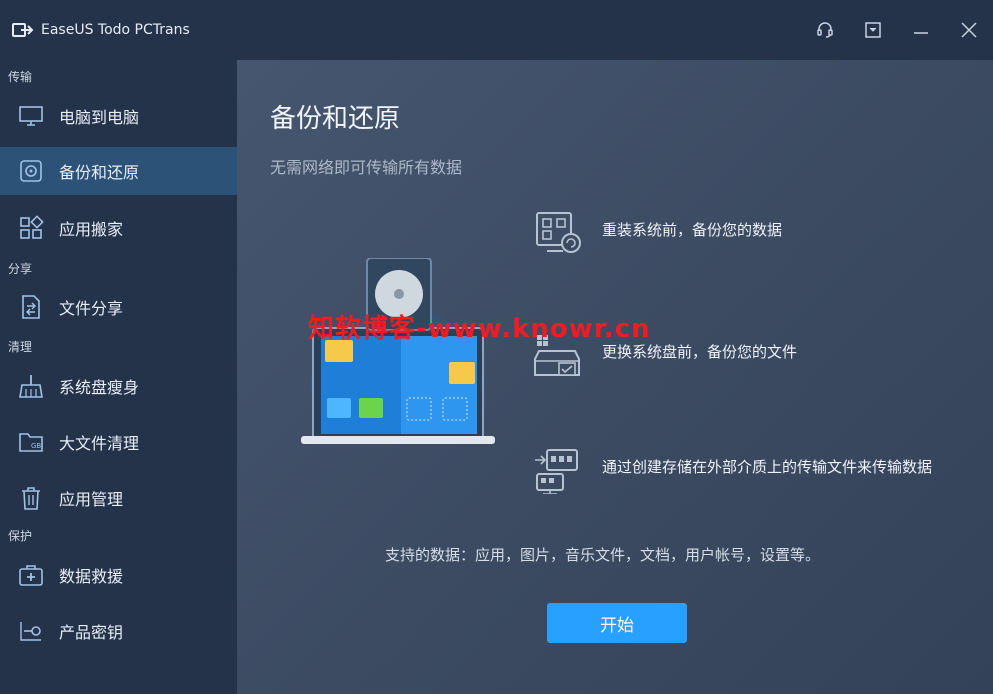 The image size is (993, 694). I want to click on section-label-transfer: 传输, so click(20, 77).